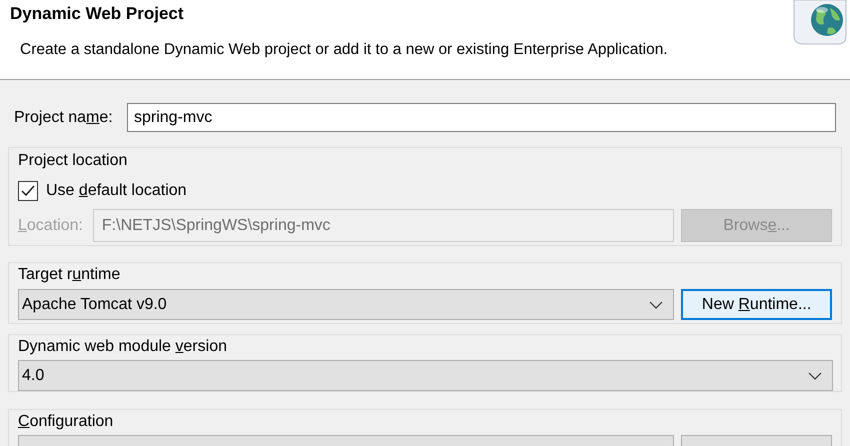 The height and width of the screenshot is (446, 850). Describe the element at coordinates (481, 117) in the screenshot. I see `project-name-field: spring-mvc` at that location.